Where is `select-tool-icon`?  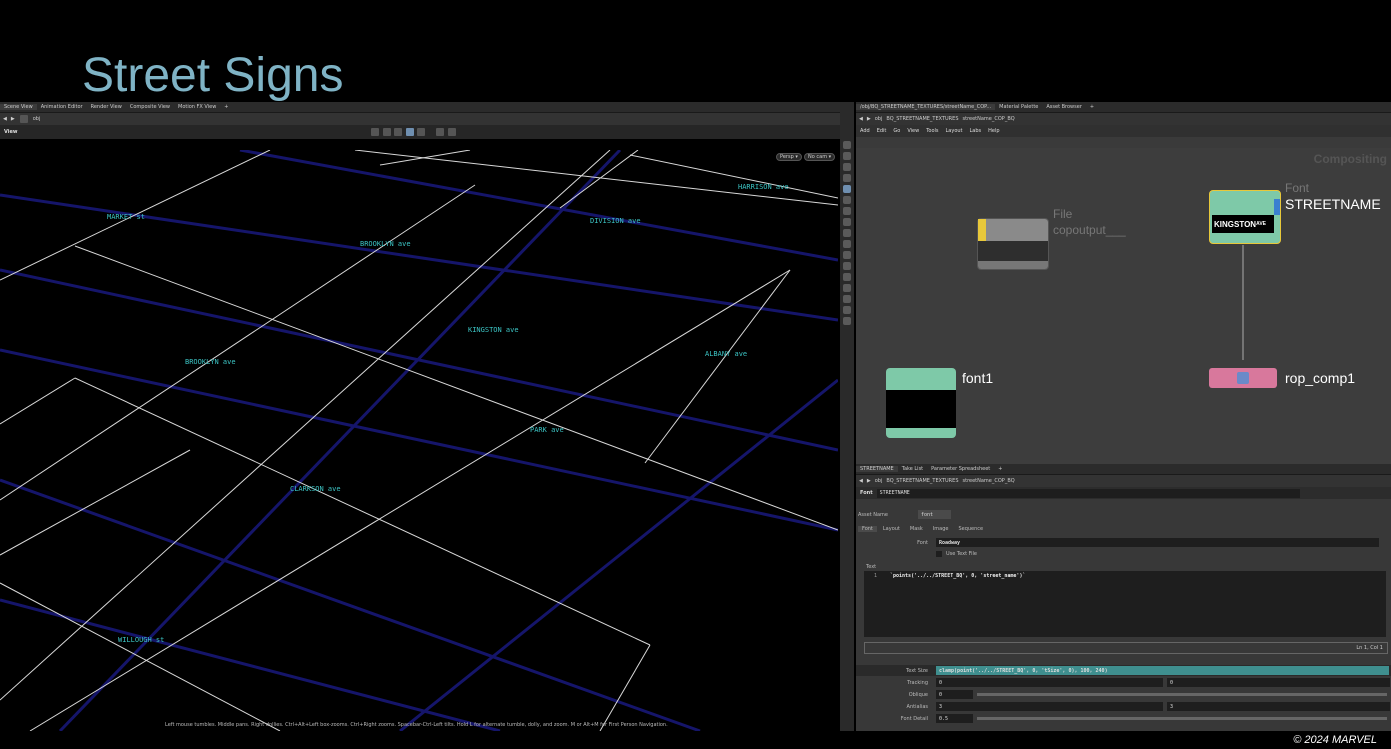
select-tool-icon is located at coordinates (847, 145).